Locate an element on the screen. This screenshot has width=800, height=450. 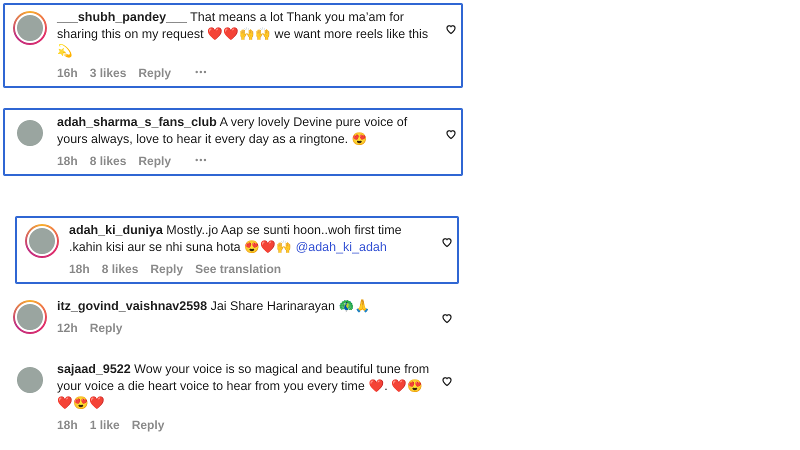
comment-text: itz_govind_vaishnav2598 Jai Share Harinarayan 🦚🙏 is located at coordinates (214, 306).